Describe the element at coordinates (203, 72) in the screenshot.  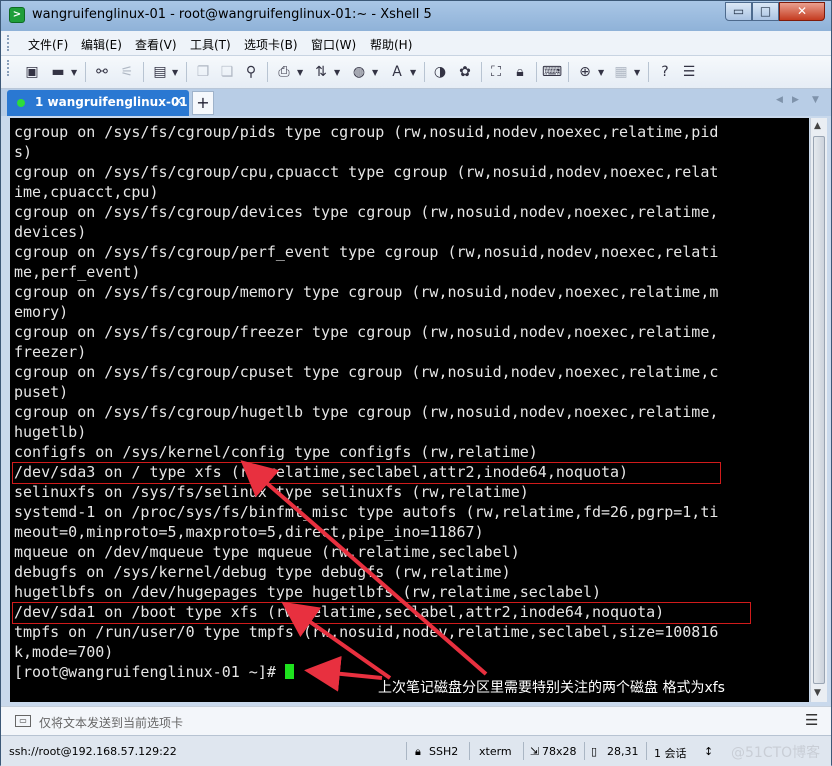
I see `copy-icon: ❐` at that location.